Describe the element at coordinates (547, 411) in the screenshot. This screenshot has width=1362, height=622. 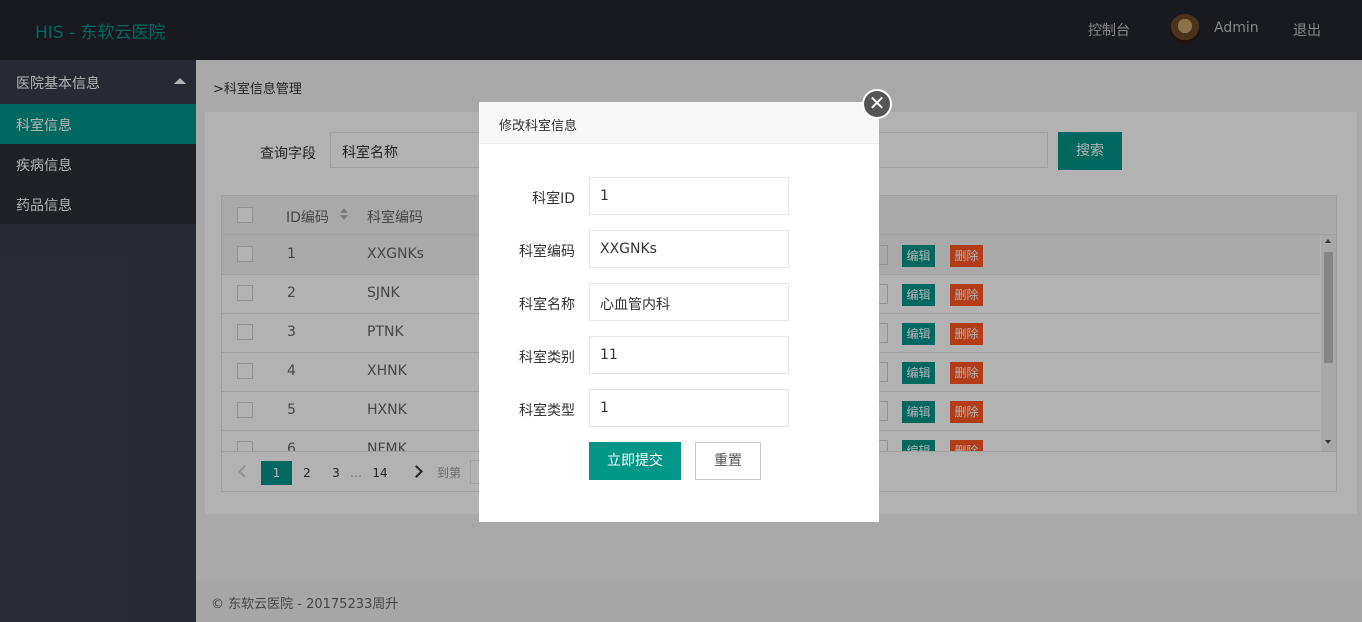
I see `field-label-dept-type: 科室类型` at that location.